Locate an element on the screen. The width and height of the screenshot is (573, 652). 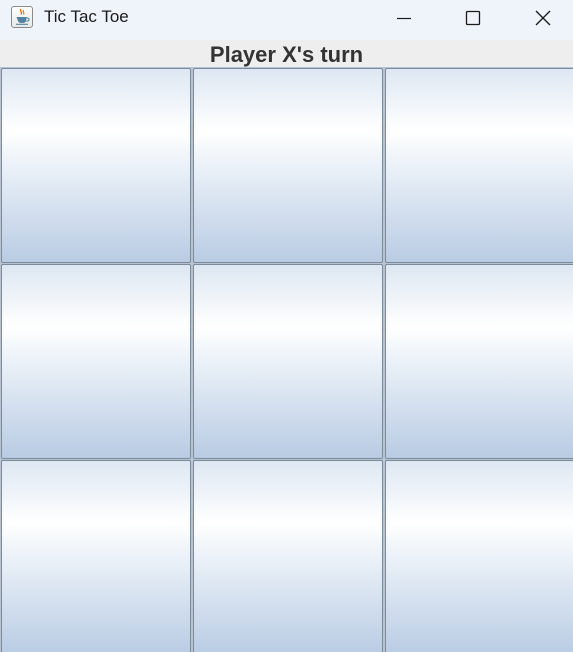
board-cell-r3-c1 is located at coordinates (96, 556).